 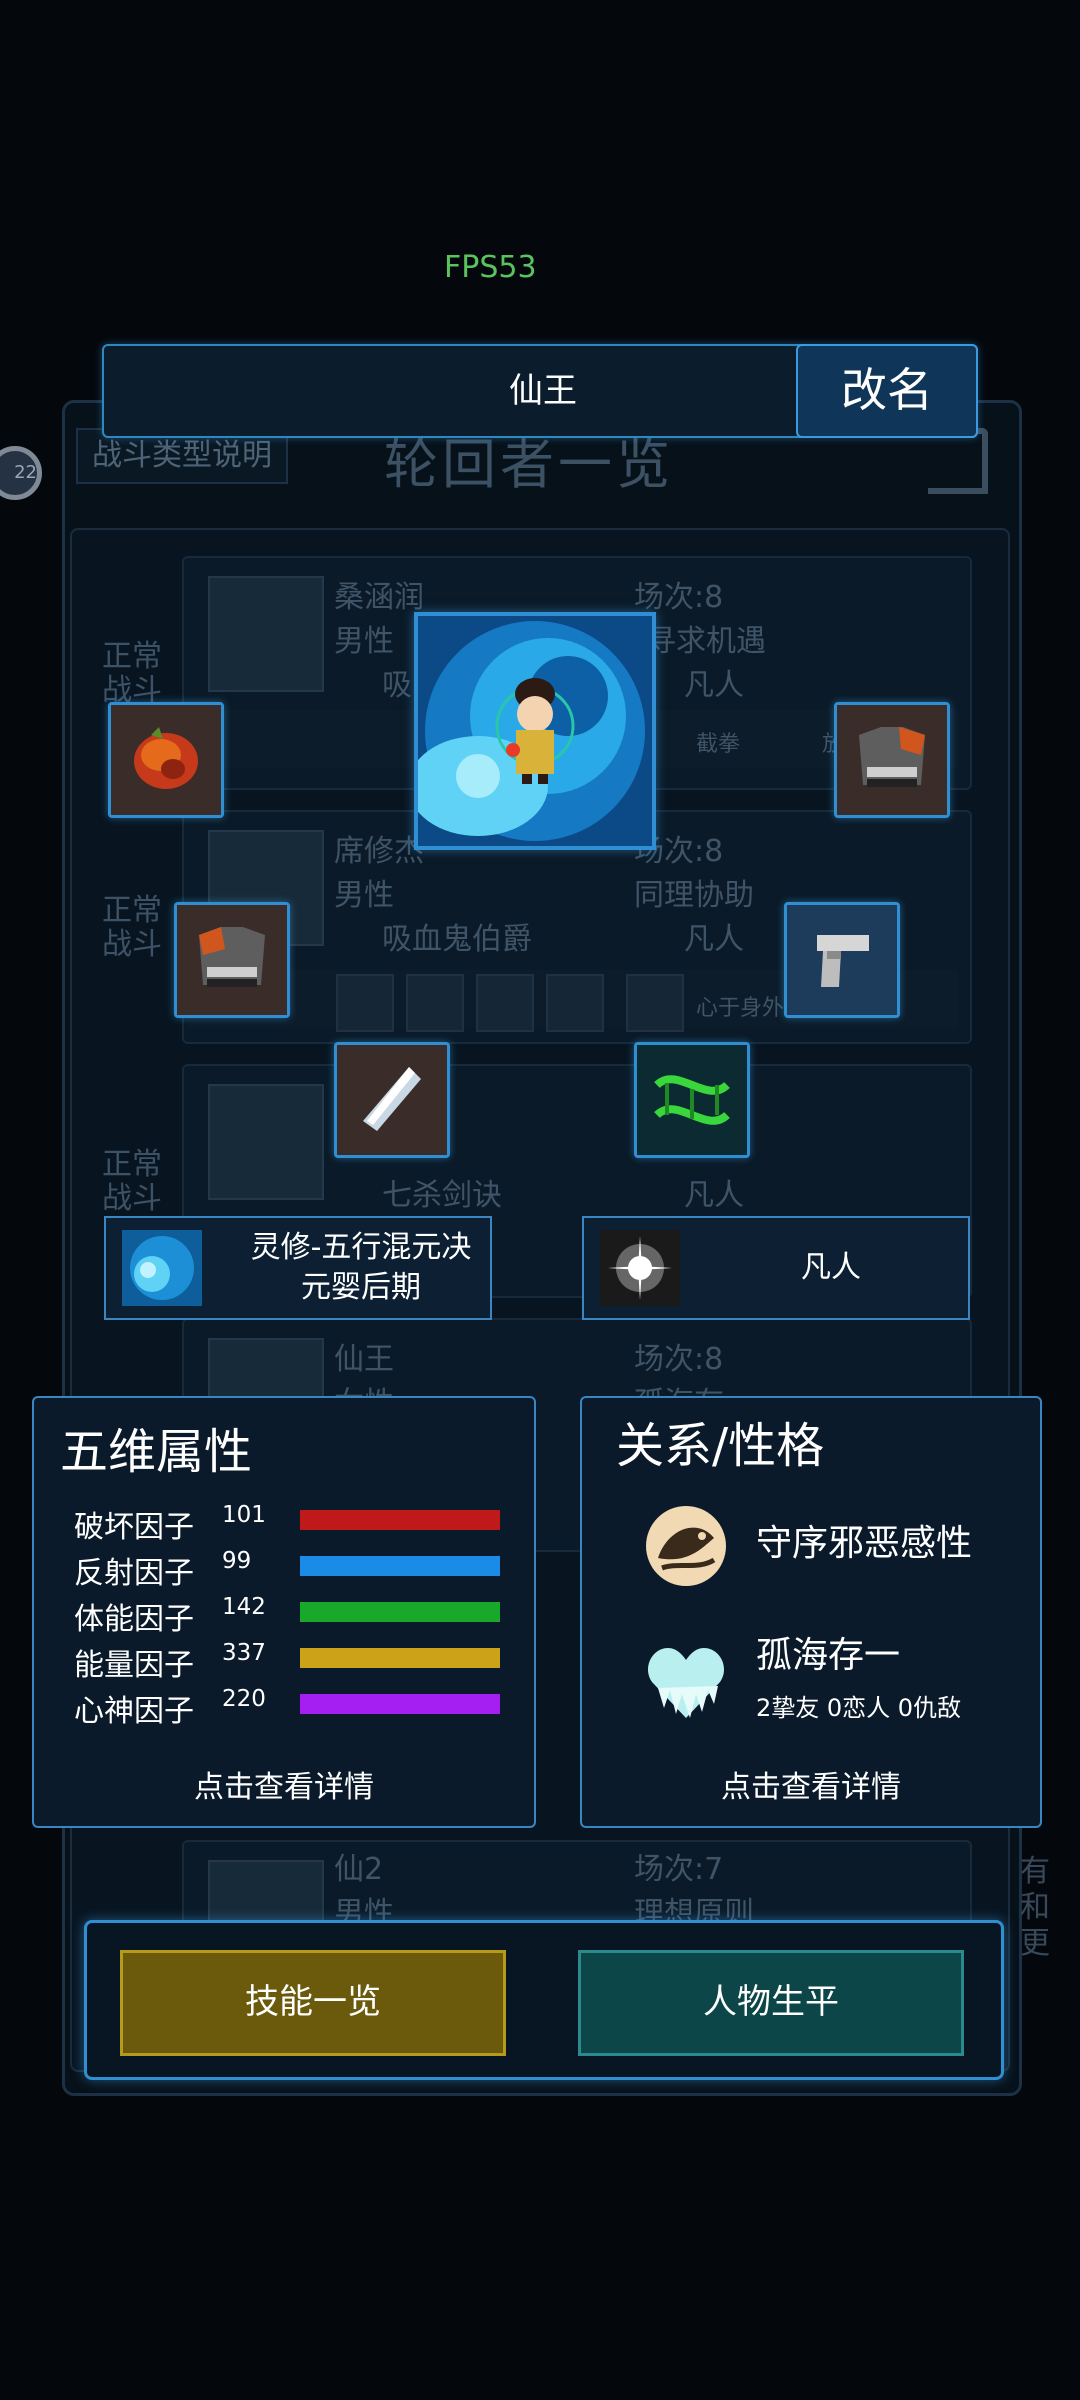 What do you see at coordinates (364, 1359) in the screenshot?
I see `row-name: 仙王` at bounding box center [364, 1359].